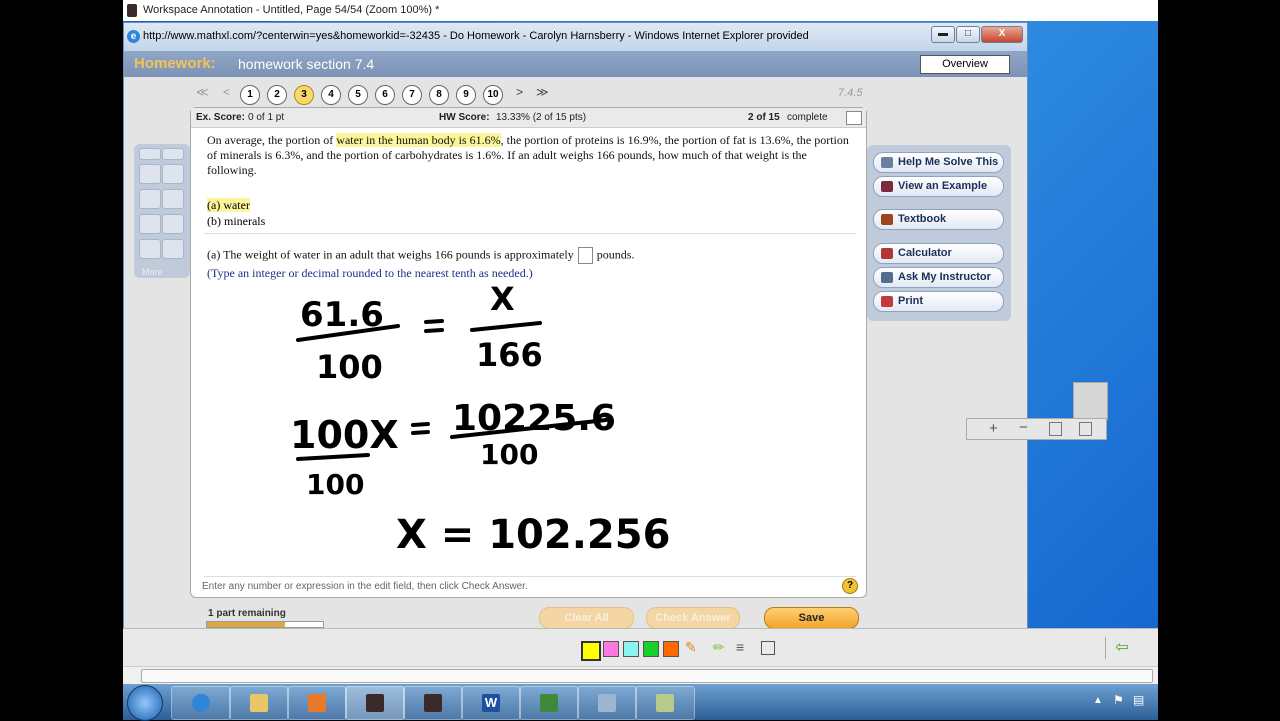  Describe the element at coordinates (335, 484) in the screenshot. I see `hw-line2-denominator: 100` at that location.